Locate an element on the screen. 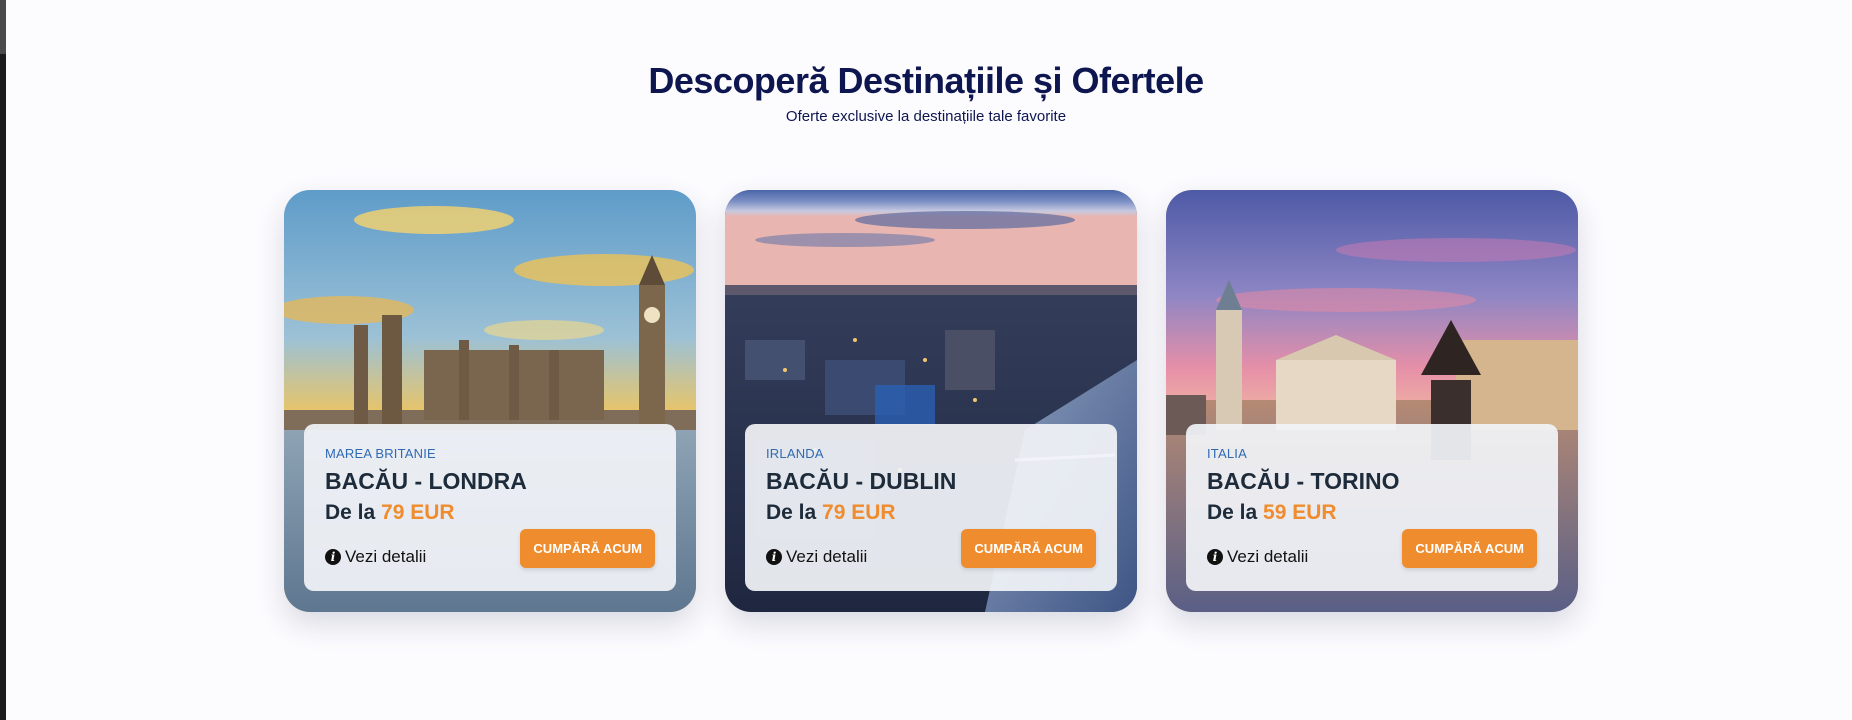 This screenshot has height=720, width=1852. card-route: BACĂU - LONDRA is located at coordinates (490, 481).